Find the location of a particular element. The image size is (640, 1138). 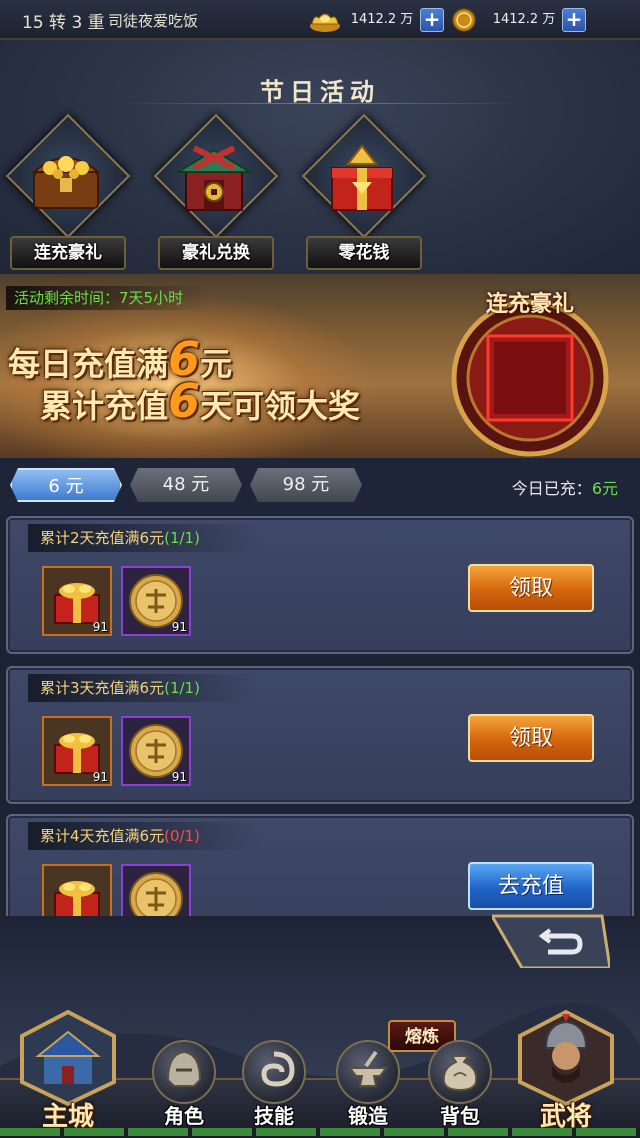

nav-main-city: 主城 is located at coordinates (68, 1071).